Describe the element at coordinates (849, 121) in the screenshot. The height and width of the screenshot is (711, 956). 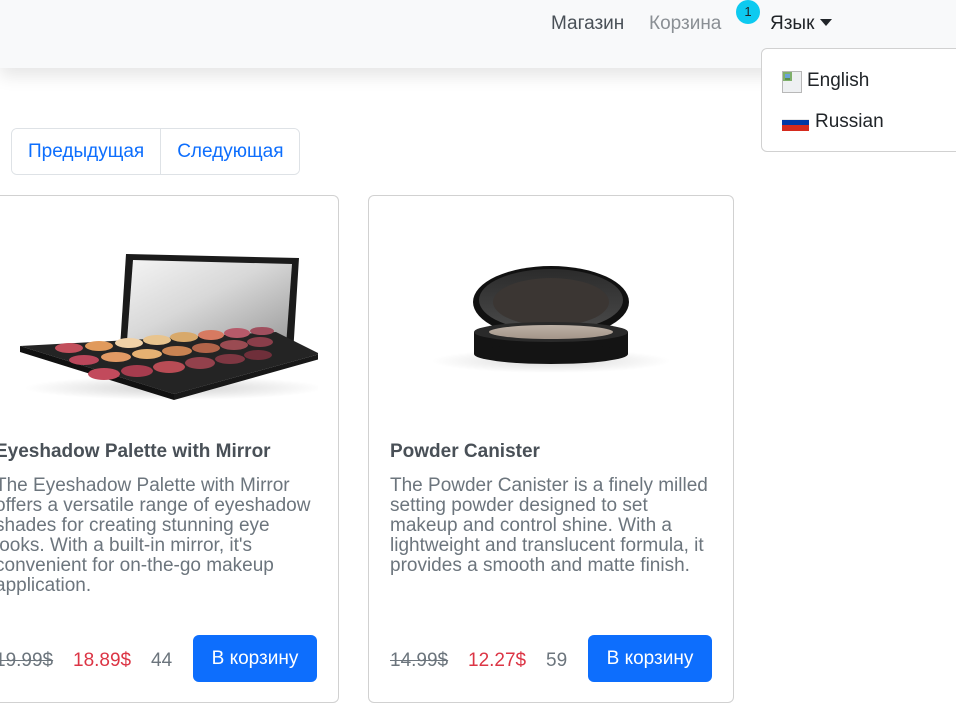
I see `language-option-label: Russian` at that location.